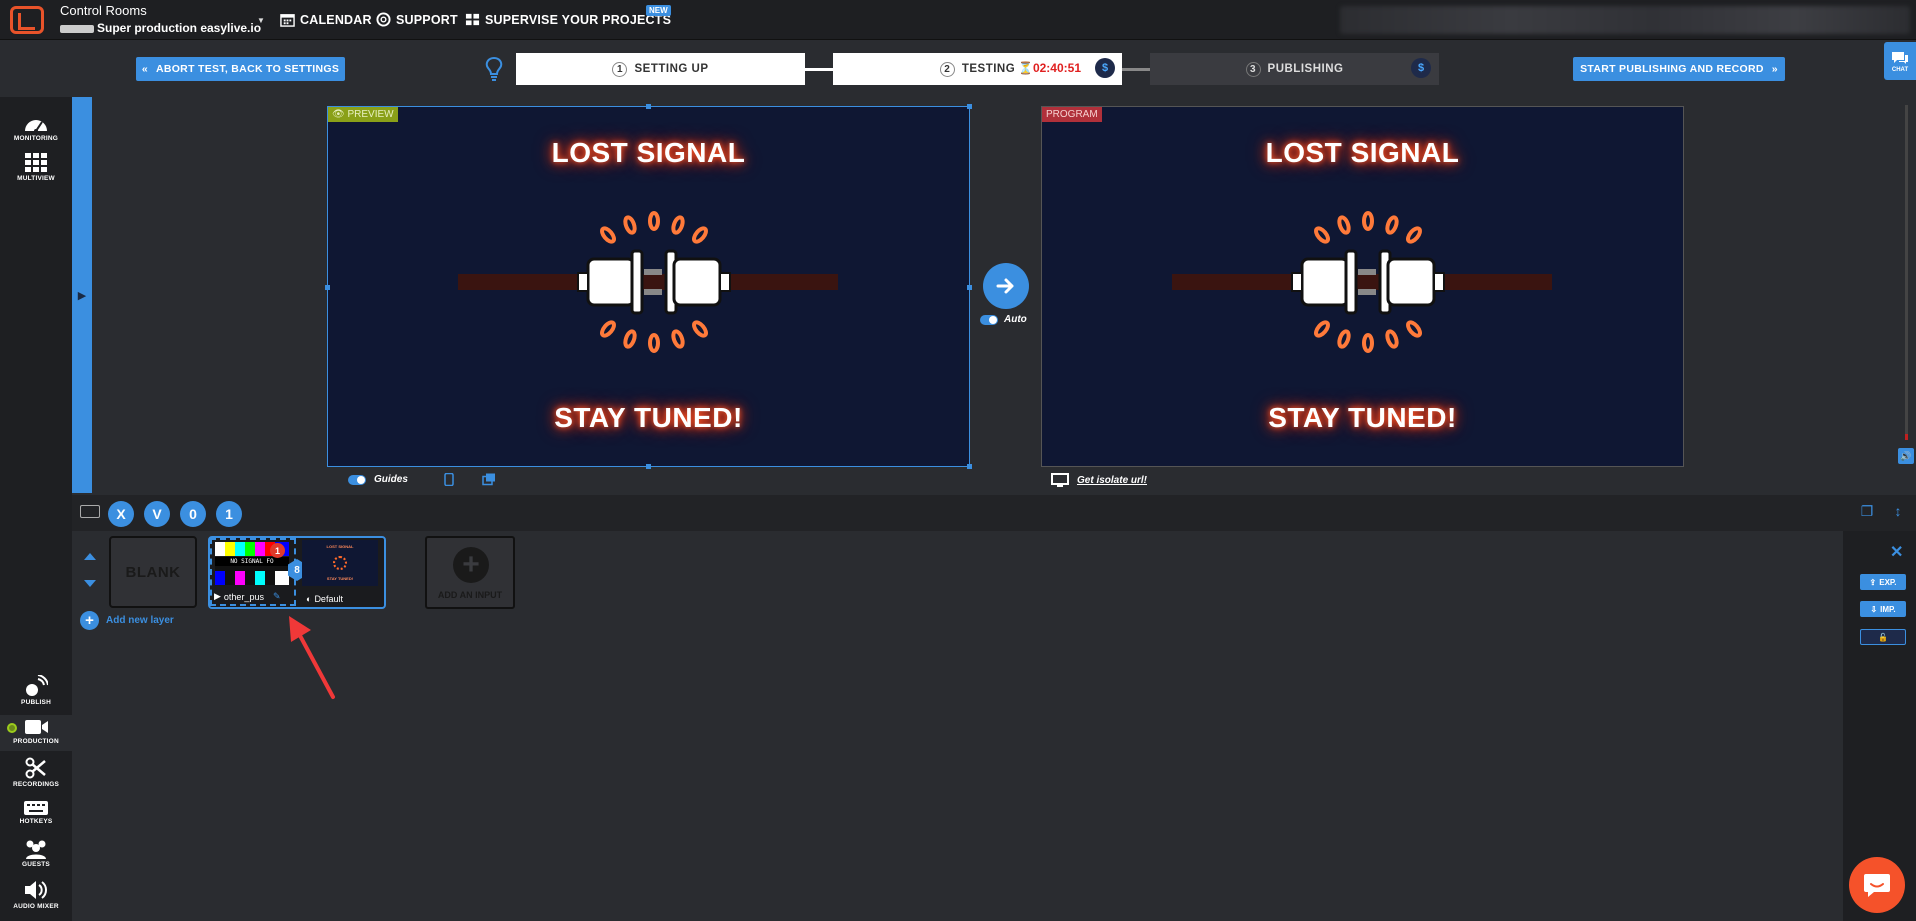 This screenshot has height=921, width=1916. I want to click on lightbulb-icon, so click(494, 69).